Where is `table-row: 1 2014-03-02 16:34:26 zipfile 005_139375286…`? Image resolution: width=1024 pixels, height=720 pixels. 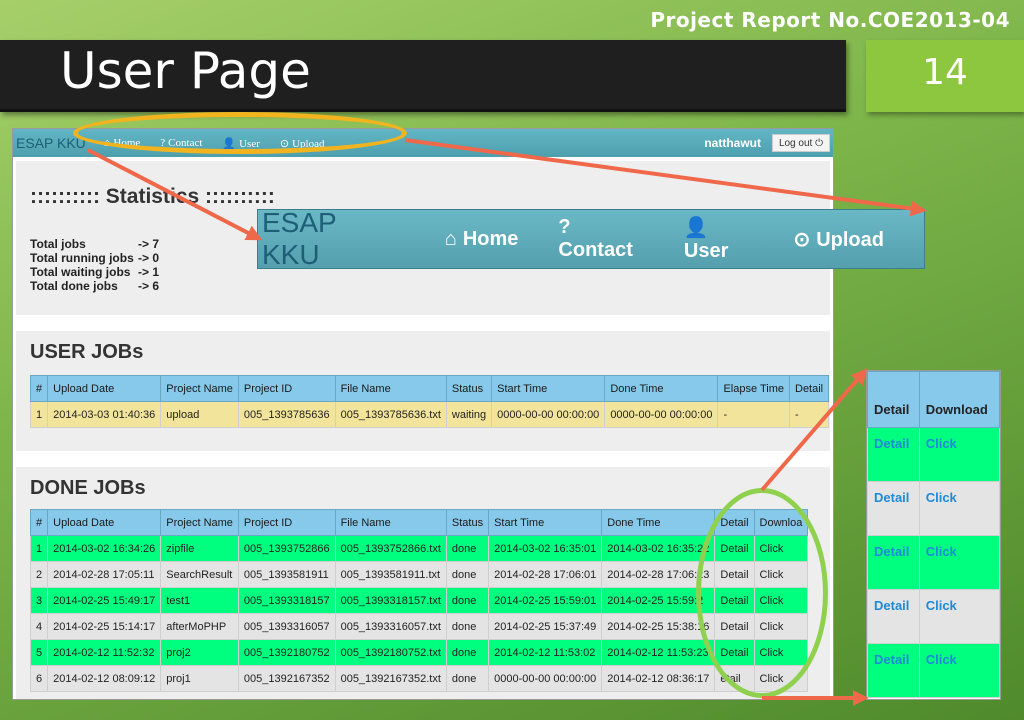 table-row: 1 2014-03-02 16:34:26 zipfile 005_139375286… is located at coordinates (419, 548).